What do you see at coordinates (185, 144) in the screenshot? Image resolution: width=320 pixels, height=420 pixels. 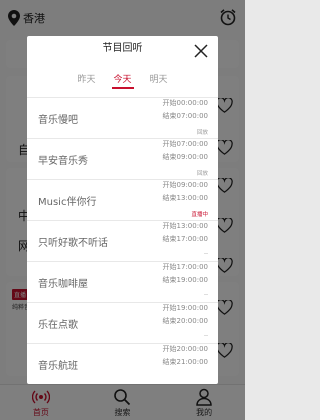 I see `program-start-time: 开始07:00:00` at bounding box center [185, 144].